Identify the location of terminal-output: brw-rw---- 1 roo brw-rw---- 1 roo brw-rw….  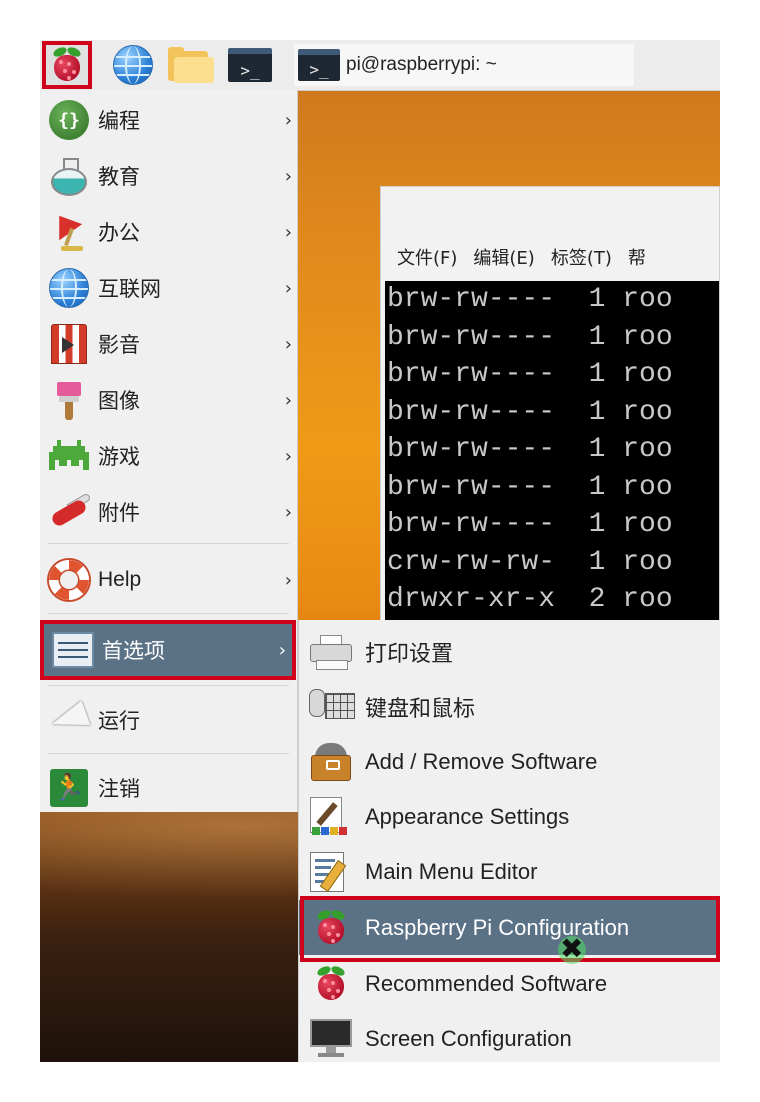
(552, 451).